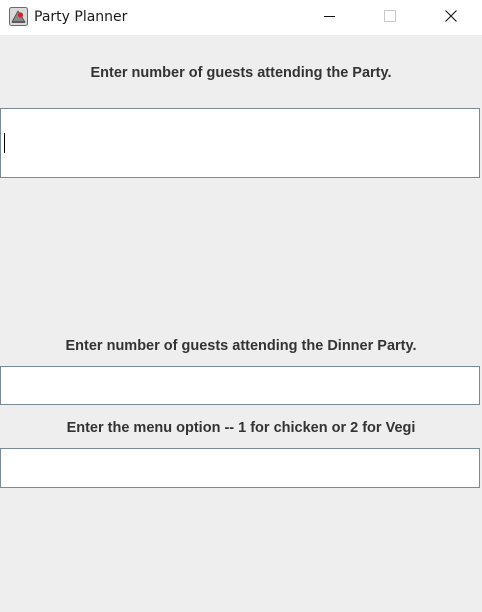 The width and height of the screenshot is (482, 612). Describe the element at coordinates (240, 468) in the screenshot. I see `menu-option-input` at that location.